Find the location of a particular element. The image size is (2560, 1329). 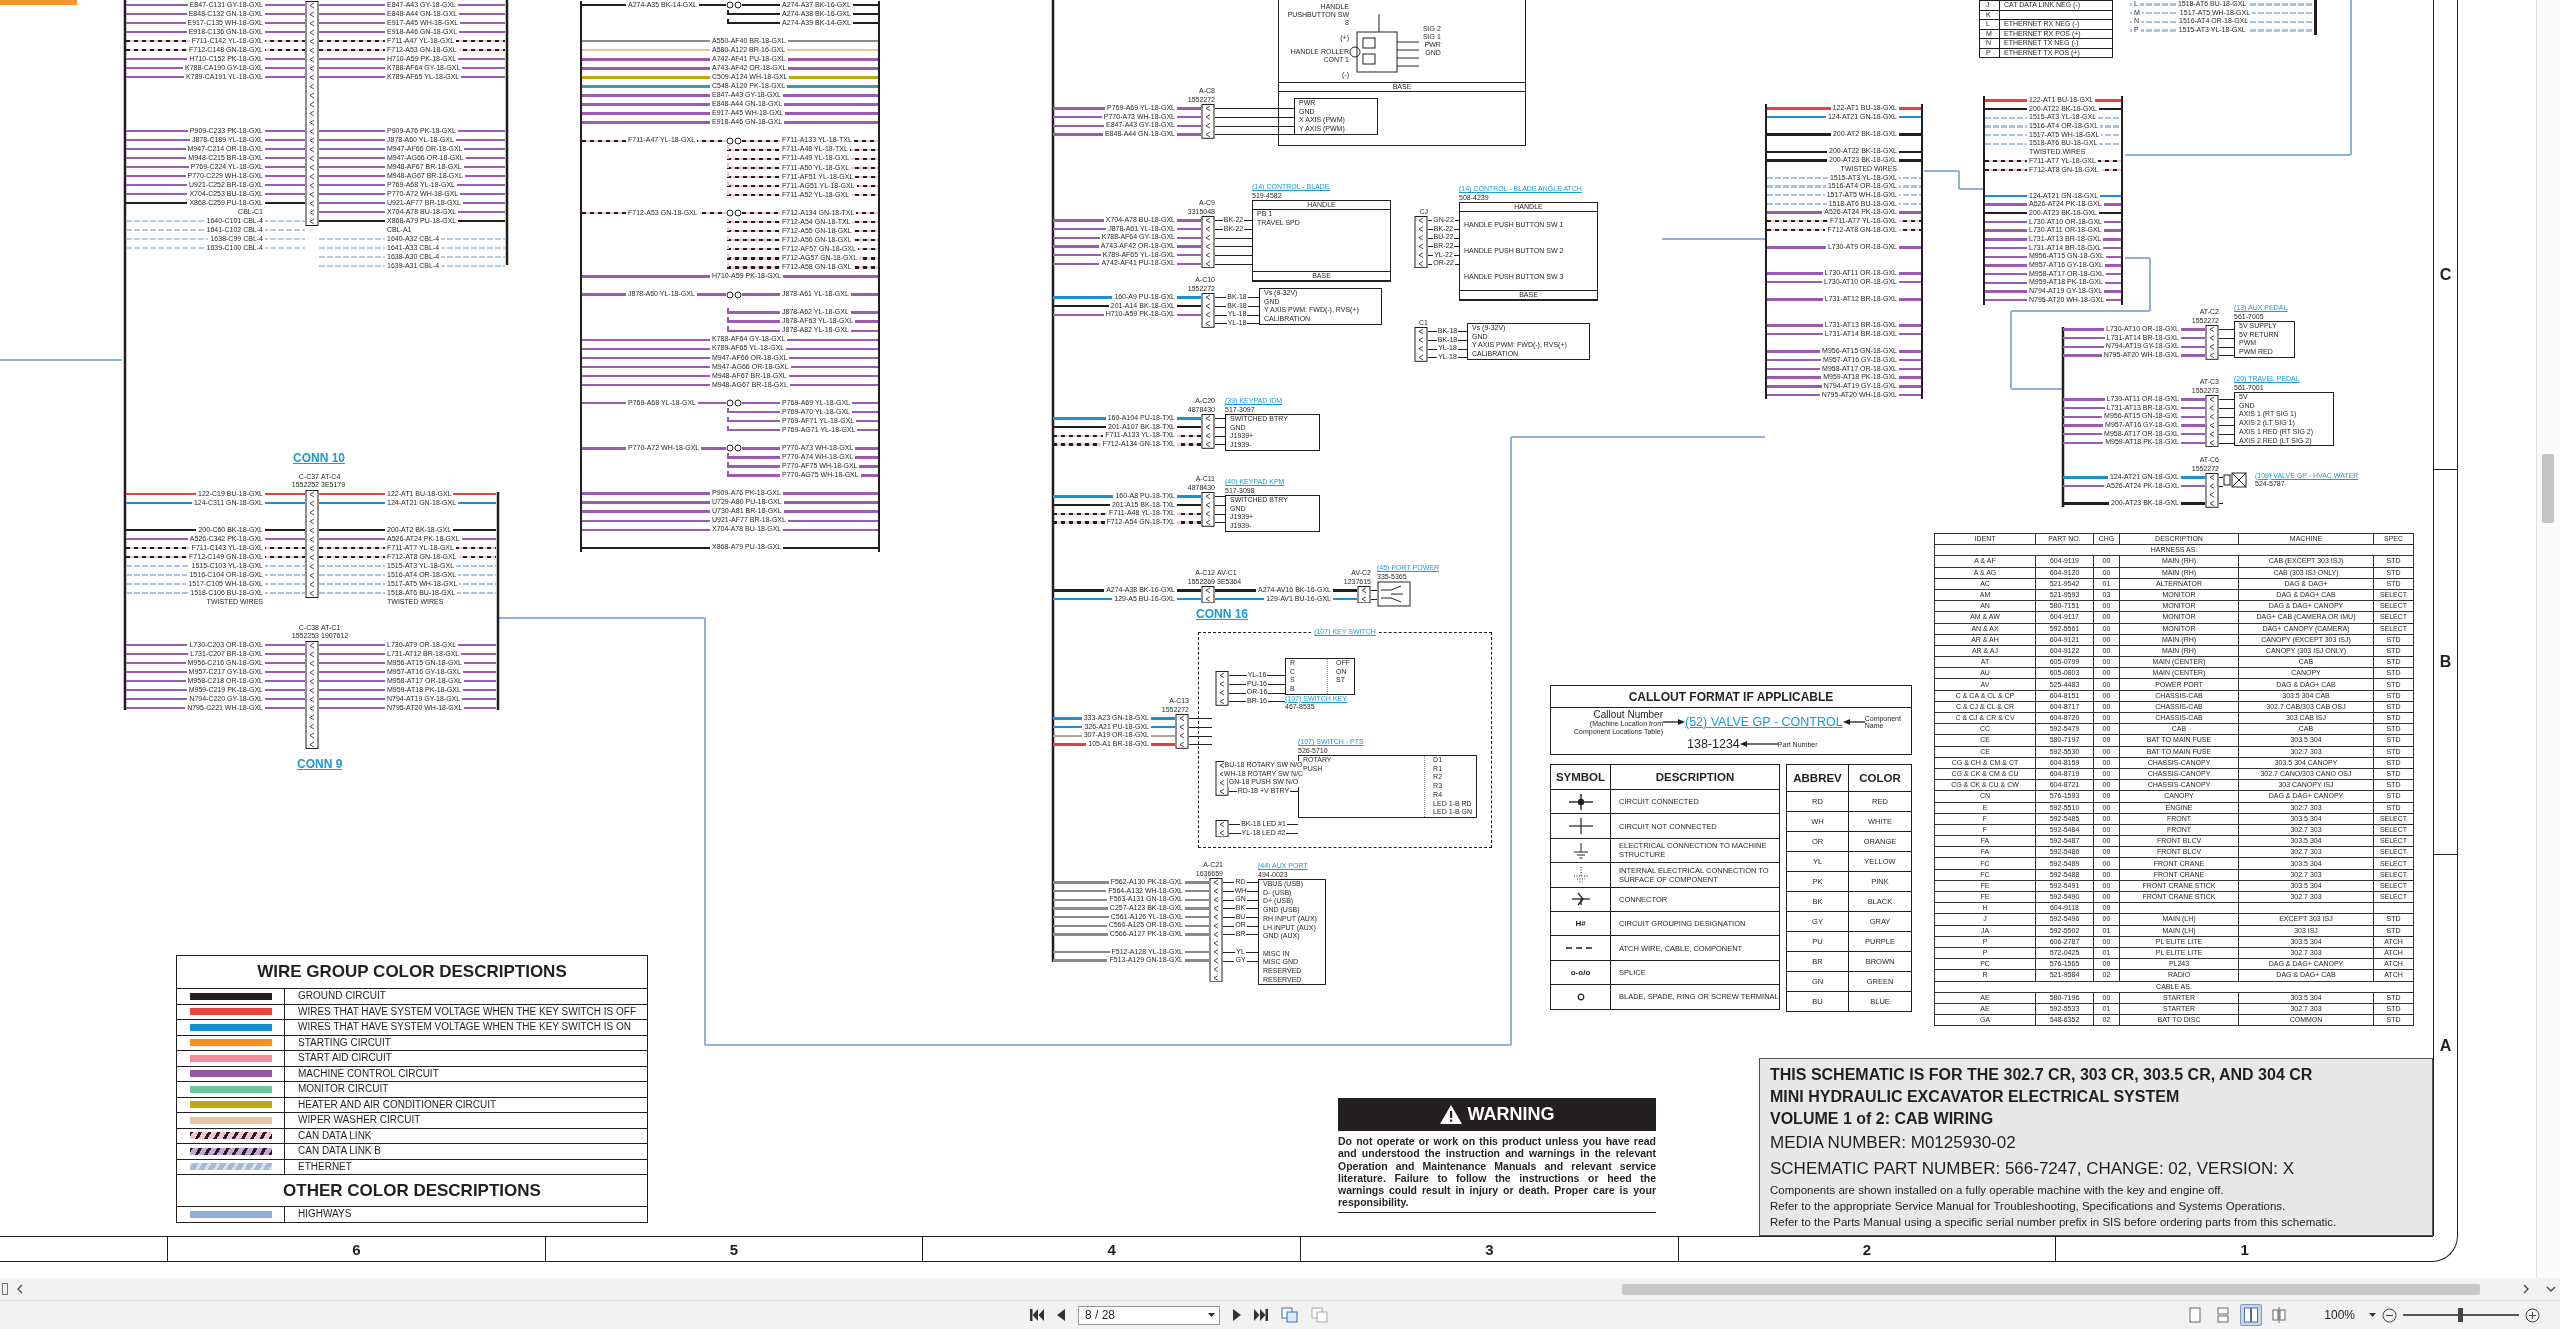

warning-text: Do not operate or work on this product unless you have read and understood the instruction and warnings in the relevant Operation and Maintenance Manuals and relevant service literature. Failure to follow the instructions or heed the warnings could result in injury or death. Proper care is your responsibility. is located at coordinates (1497, 1172).